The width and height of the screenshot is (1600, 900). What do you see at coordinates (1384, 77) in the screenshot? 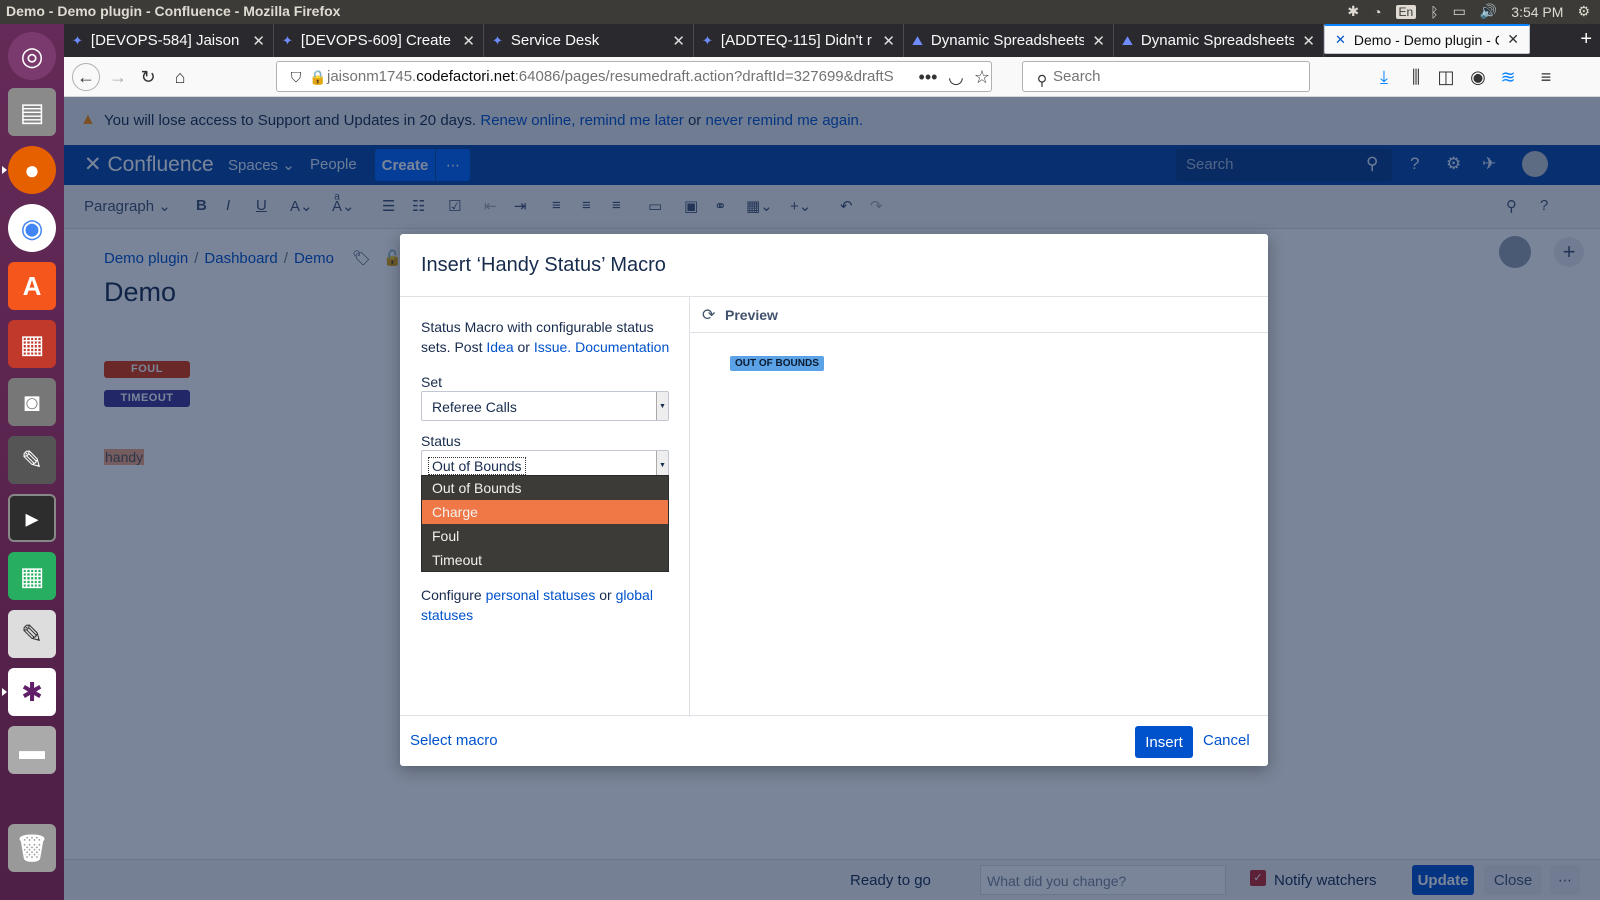
I see `downloads-icon: ⤓` at bounding box center [1384, 77].